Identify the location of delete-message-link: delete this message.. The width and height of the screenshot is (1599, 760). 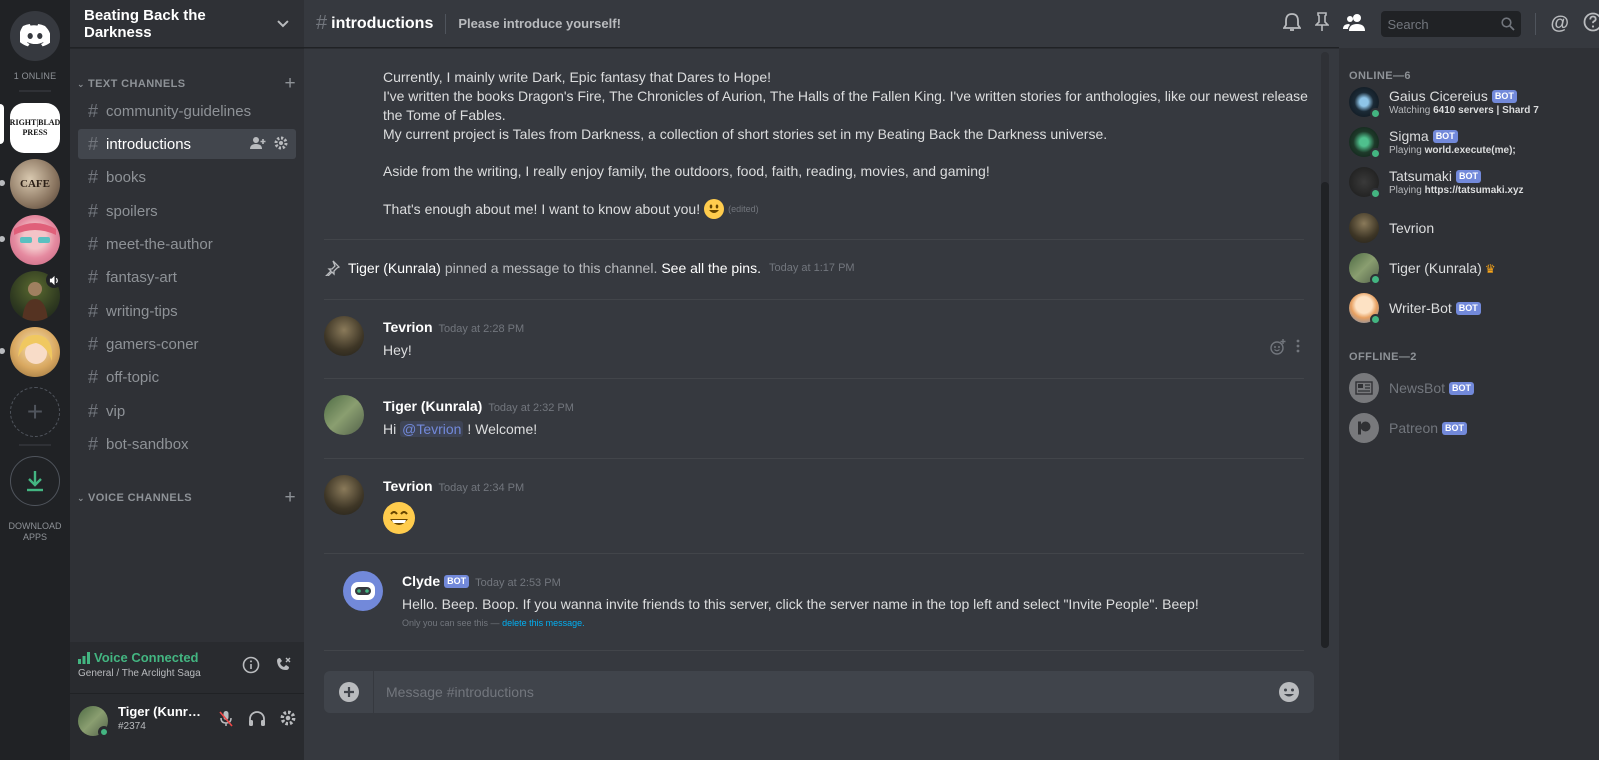
(543, 623).